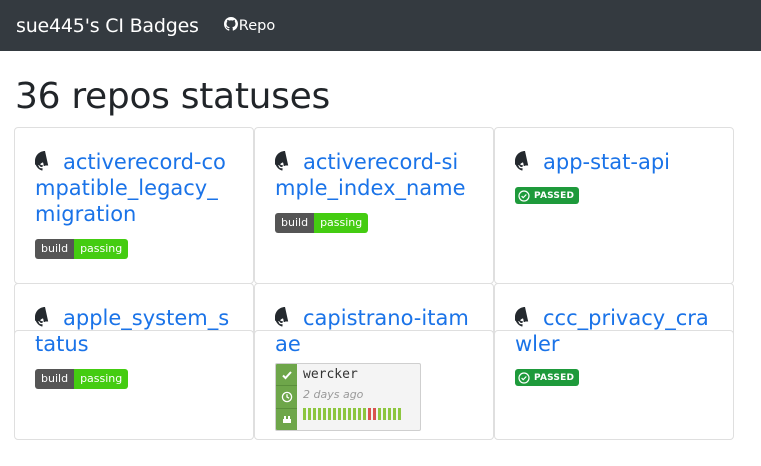  Describe the element at coordinates (614, 205) in the screenshot. I see `repo-card: app-stat-api PASSED` at that location.